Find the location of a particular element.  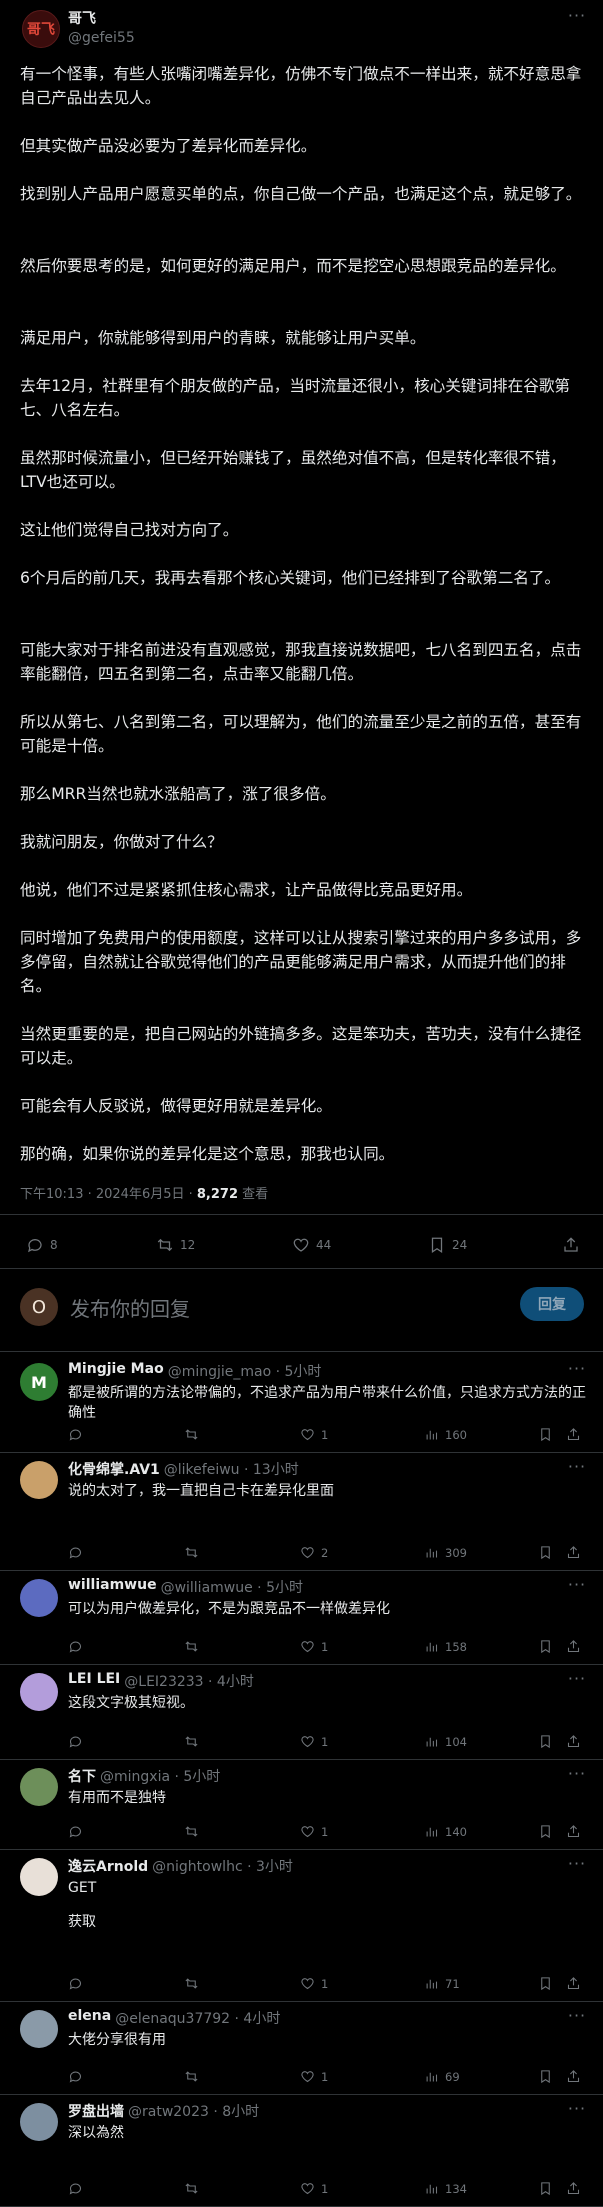

post-timestamp: 下午10:13 · 2024年6月5日 · 8,272 查看 is located at coordinates (144, 1192).